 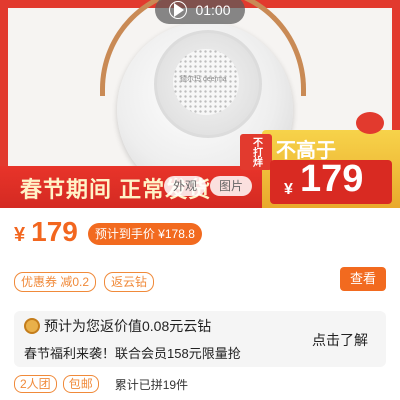 I want to click on cashback-text: 预计为您返价值0.08元云钻, so click(x=128, y=326).